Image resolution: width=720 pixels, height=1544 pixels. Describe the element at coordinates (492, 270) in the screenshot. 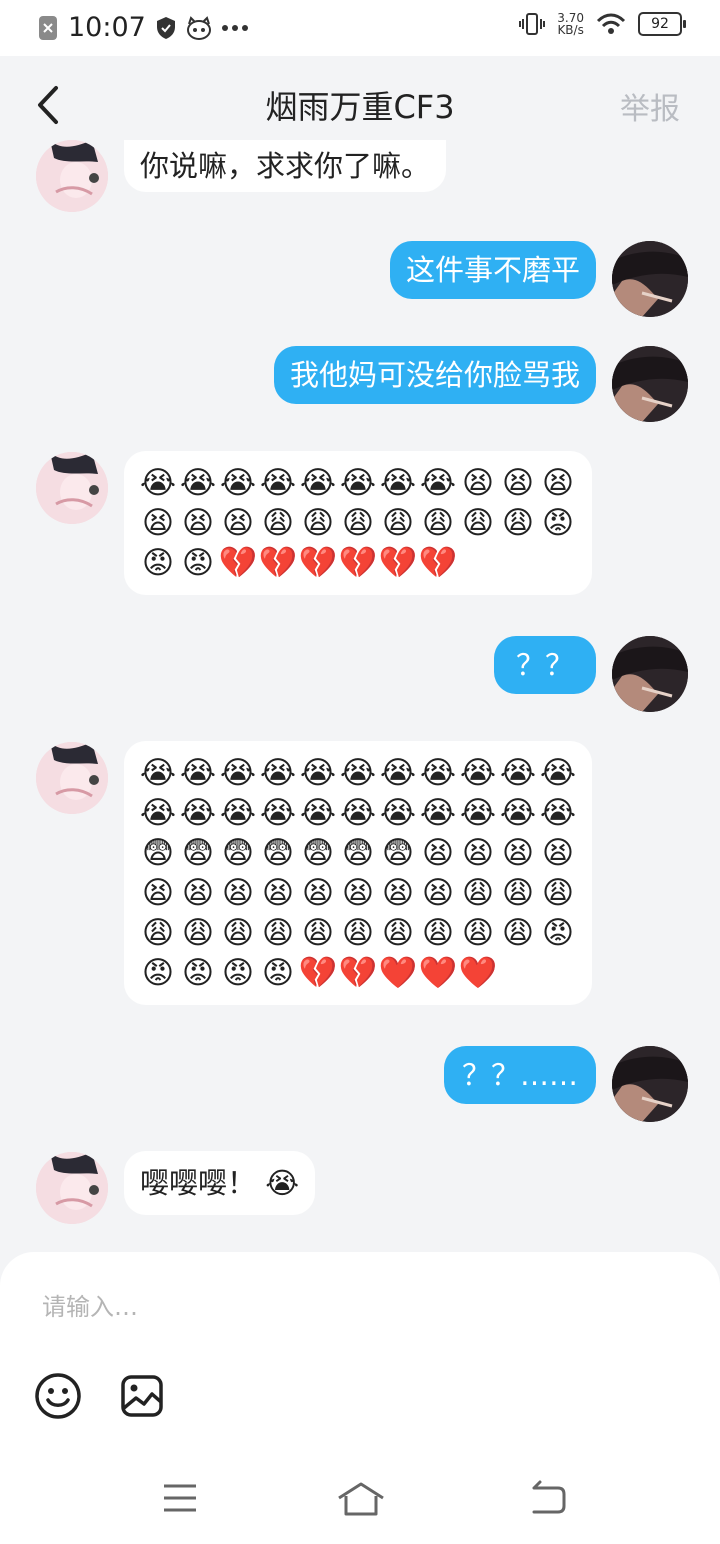

I see `message-bubble: 这件事不磨平` at that location.